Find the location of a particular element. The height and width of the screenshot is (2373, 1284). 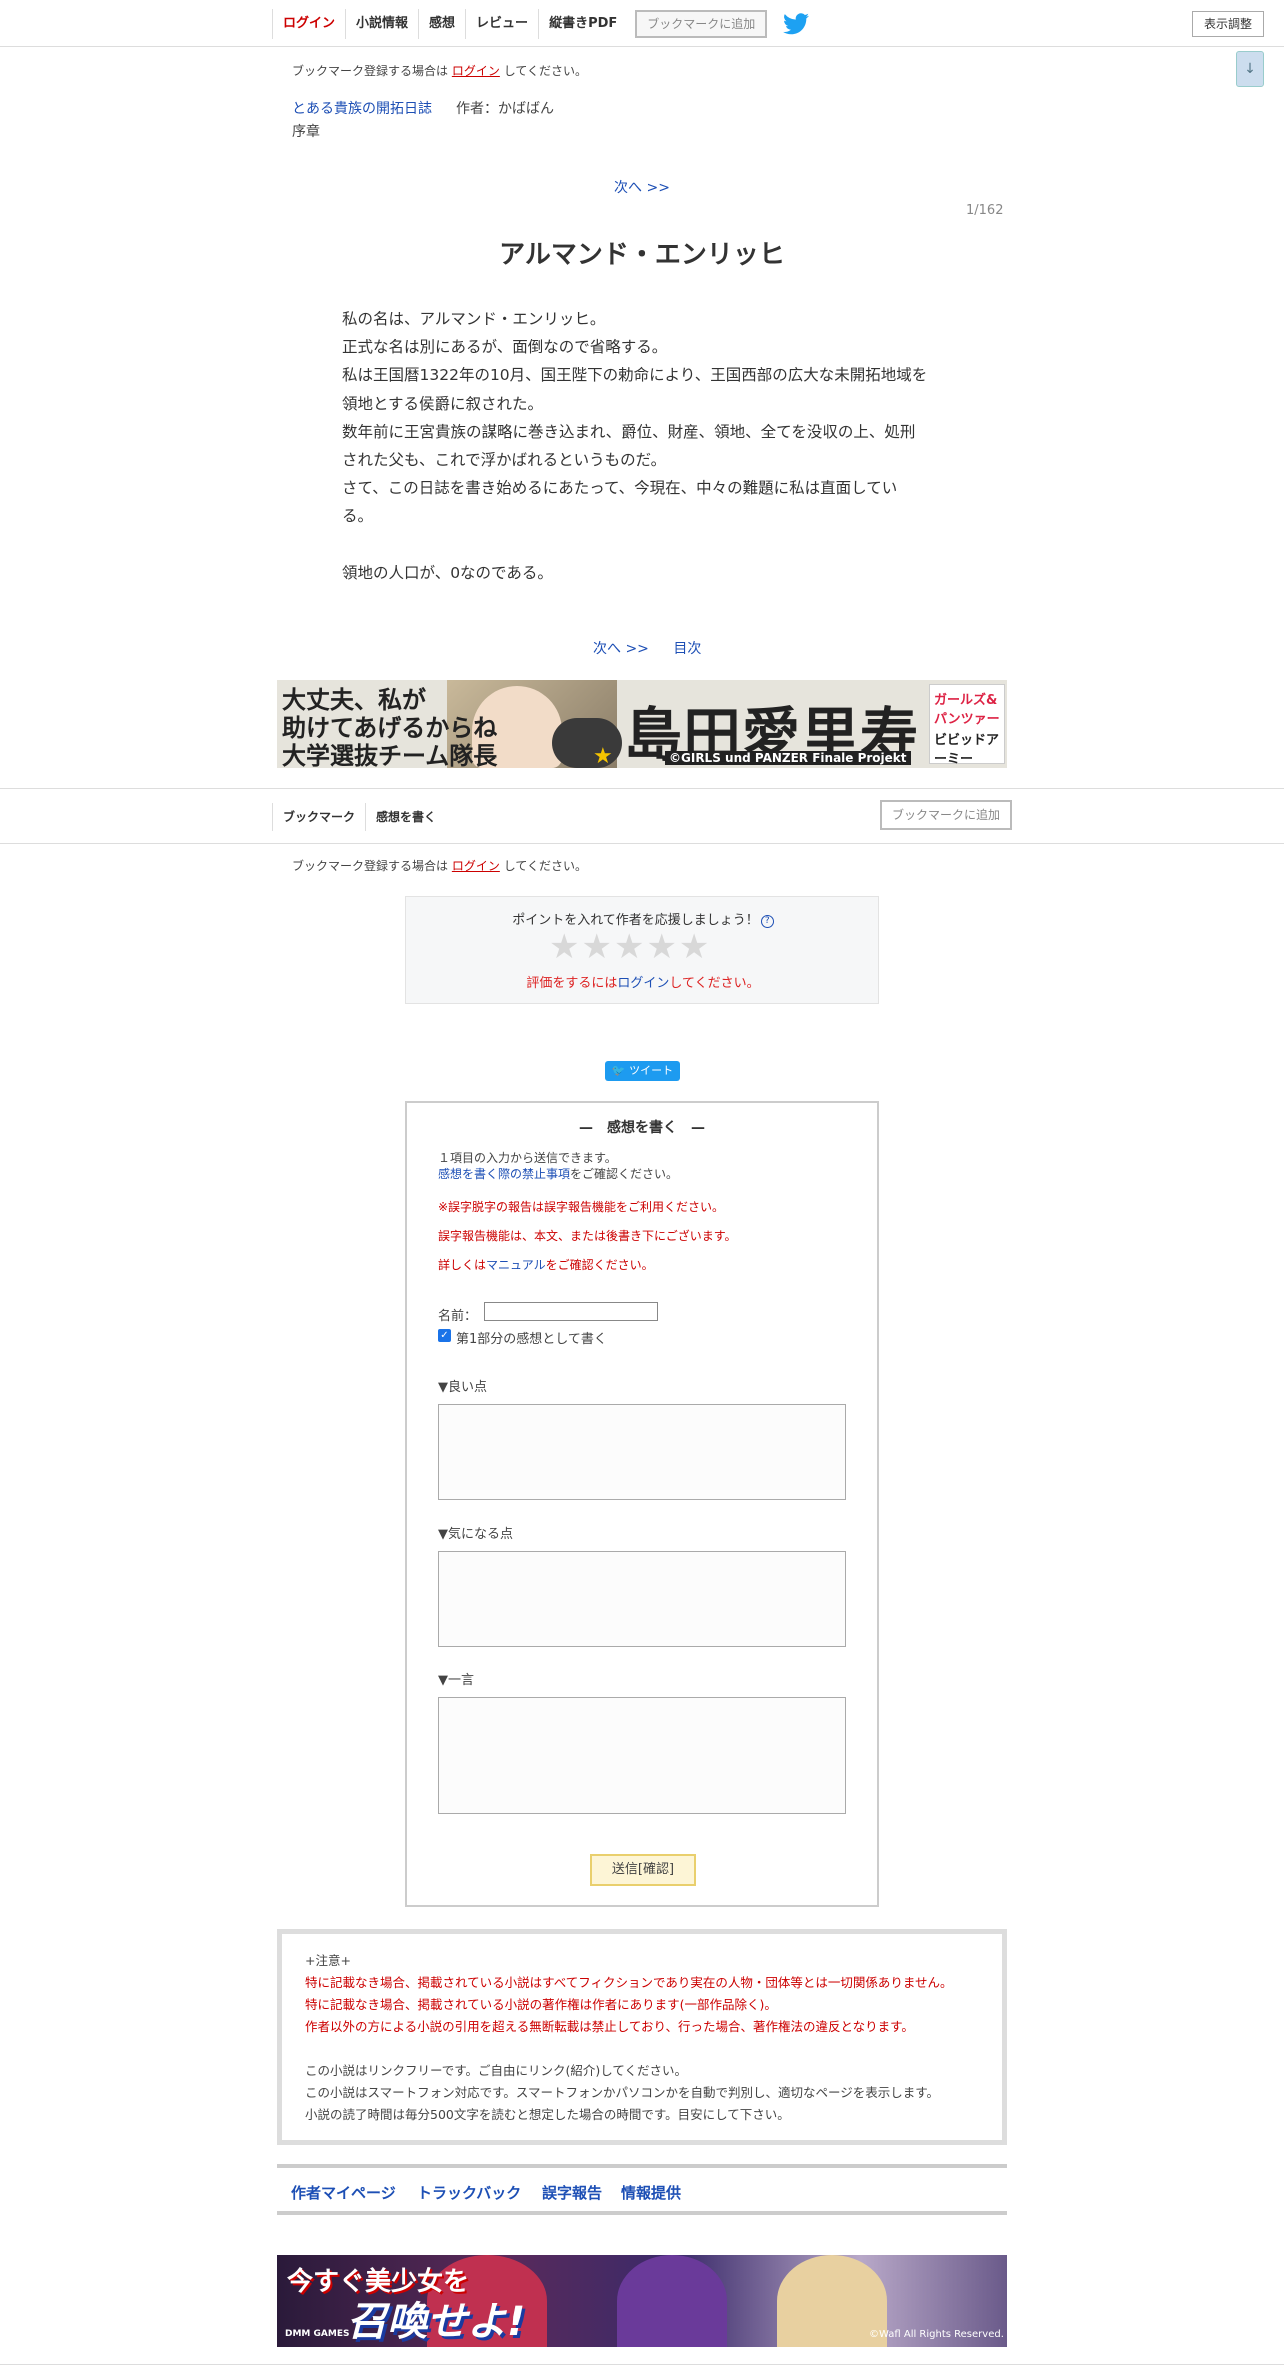

typo-report-link: 誤字報告 is located at coordinates (572, 2192).